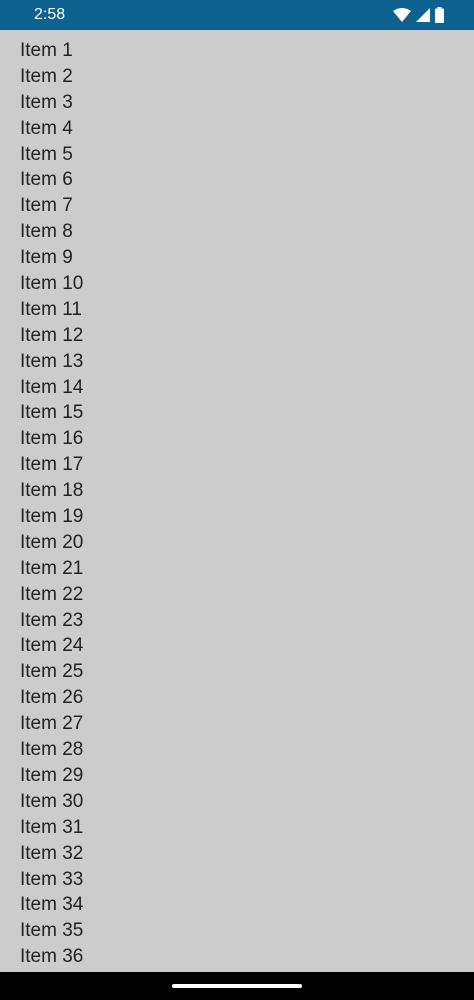  I want to click on list-item: Item 31, so click(237, 828).